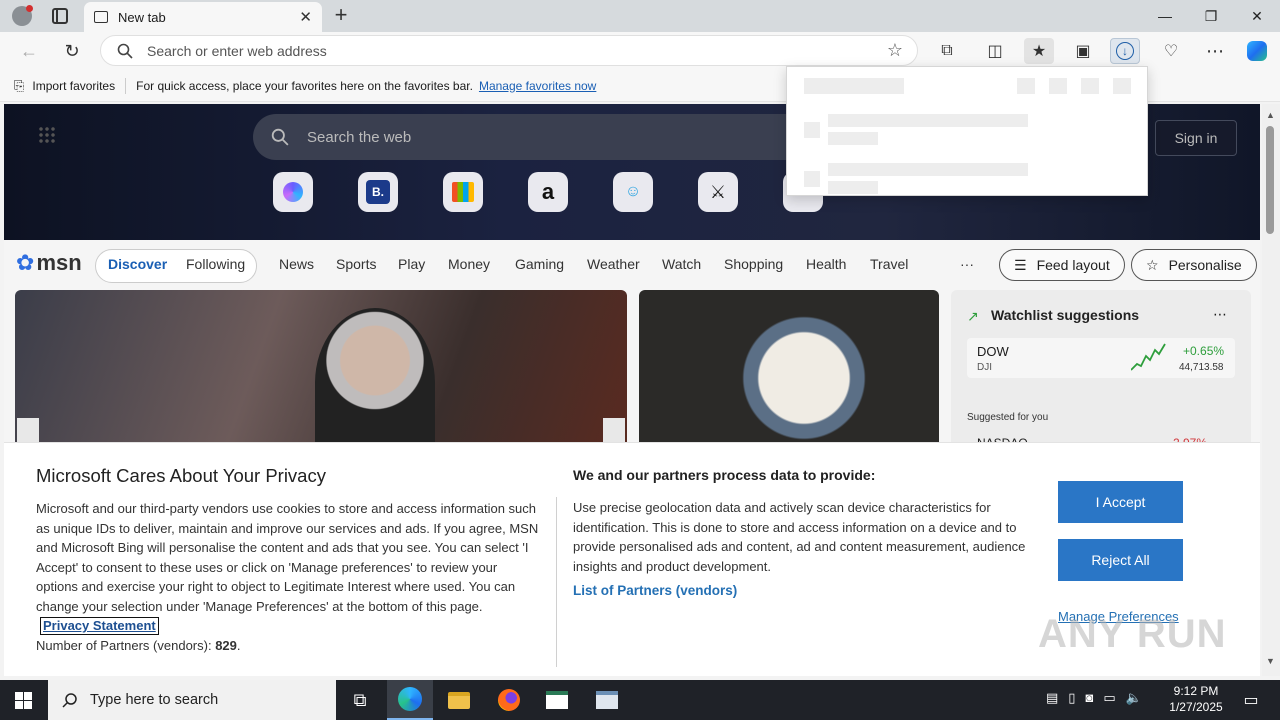 The width and height of the screenshot is (1280, 720). I want to click on taskbar-search-placeholder: Type here to search, so click(154, 700).